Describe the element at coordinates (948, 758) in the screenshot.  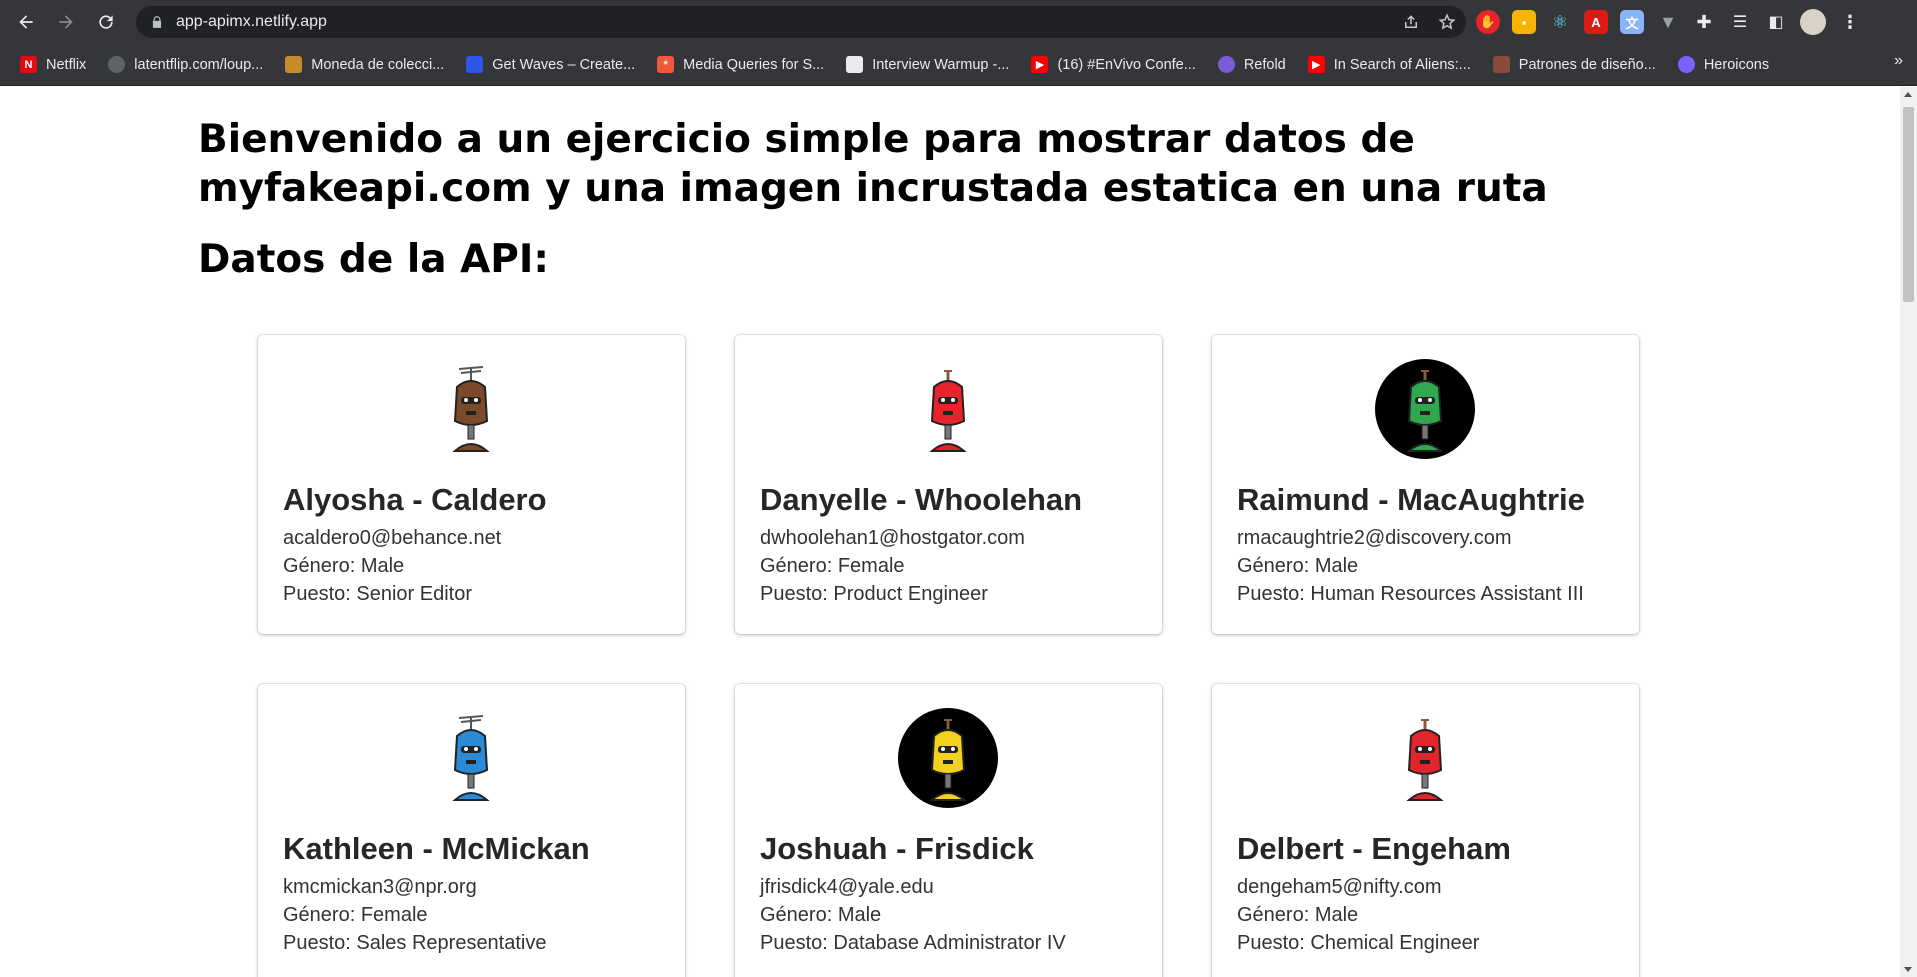
I see `robot-yellow-icon` at that location.